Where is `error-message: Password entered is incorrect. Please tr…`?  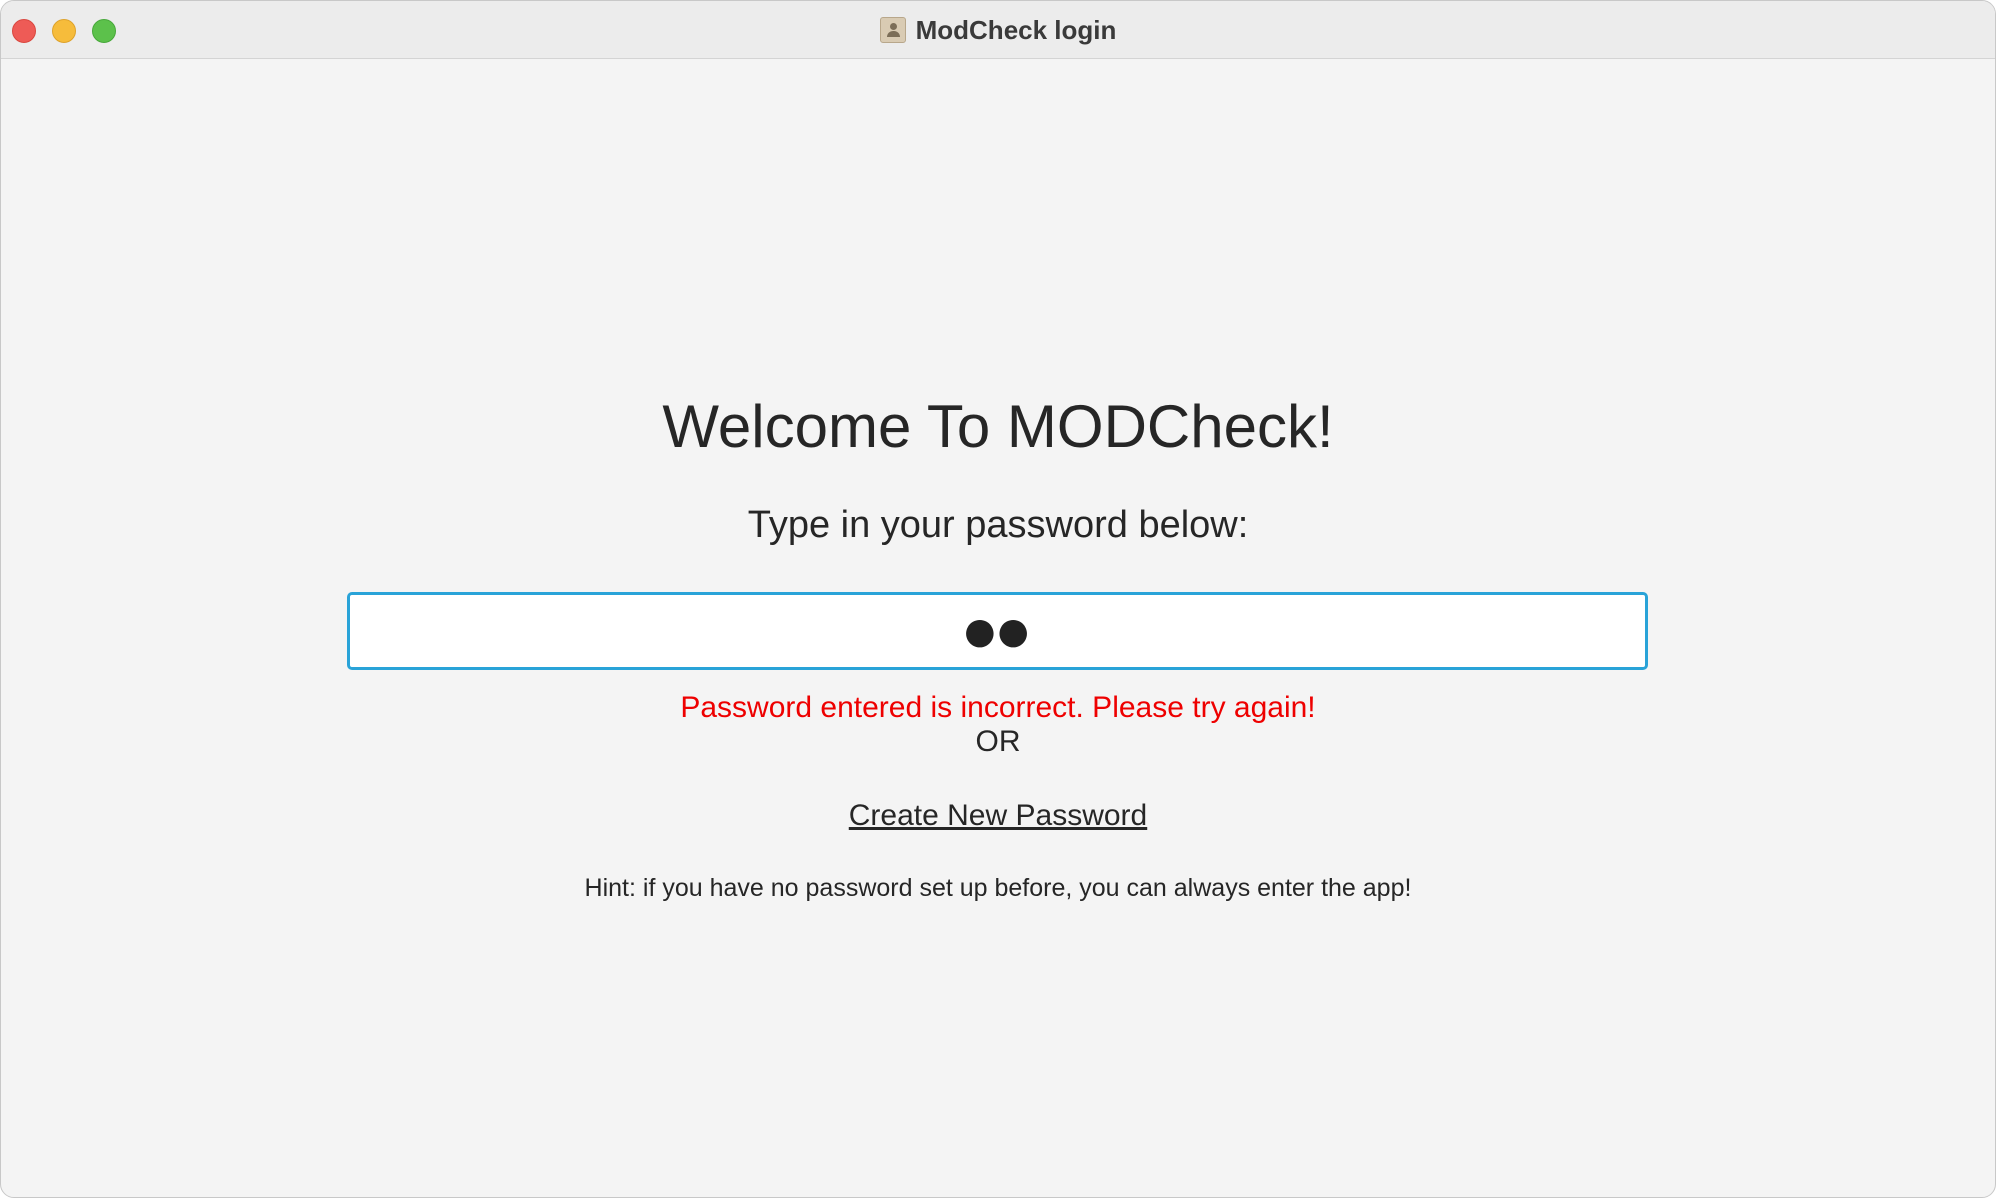
error-message: Password entered is incorrect. Please tr… is located at coordinates (998, 707).